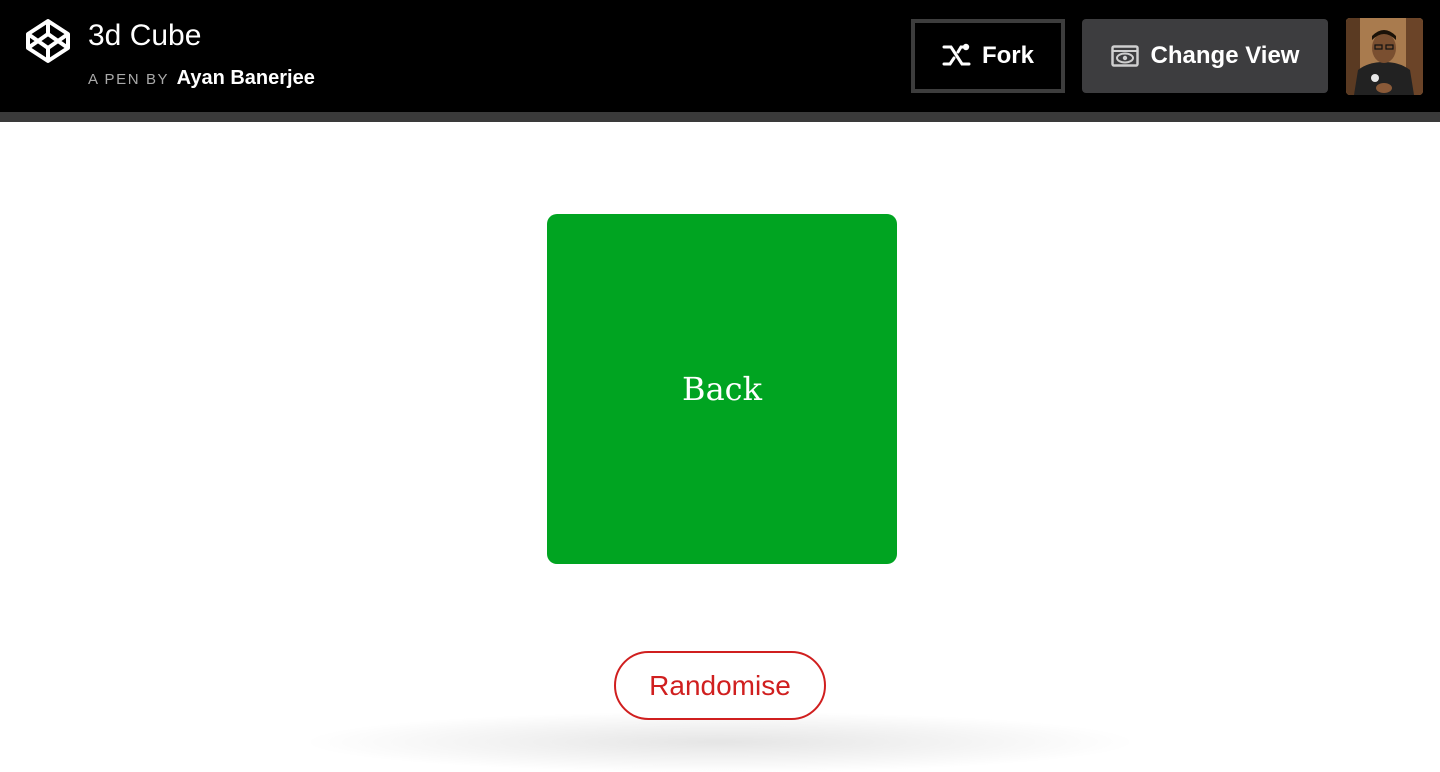 Image resolution: width=1440 pixels, height=772 pixels. What do you see at coordinates (720, 685) in the screenshot?
I see `randomise-button: Randomise` at bounding box center [720, 685].